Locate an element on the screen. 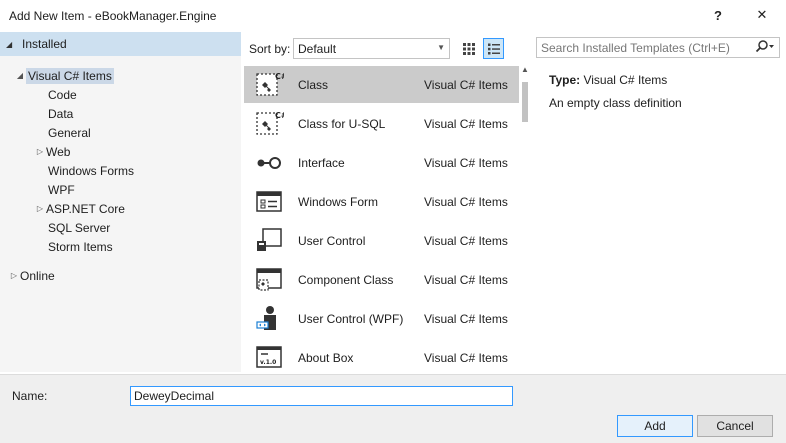  user-control-wpf-icon is located at coordinates (266, 318).